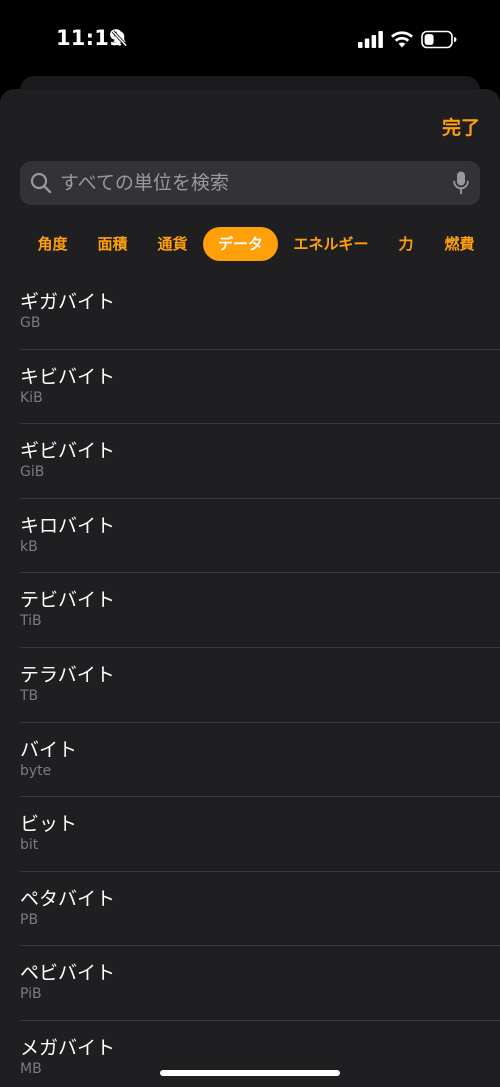  Describe the element at coordinates (68, 376) in the screenshot. I see `unit-name: キビバイト` at that location.